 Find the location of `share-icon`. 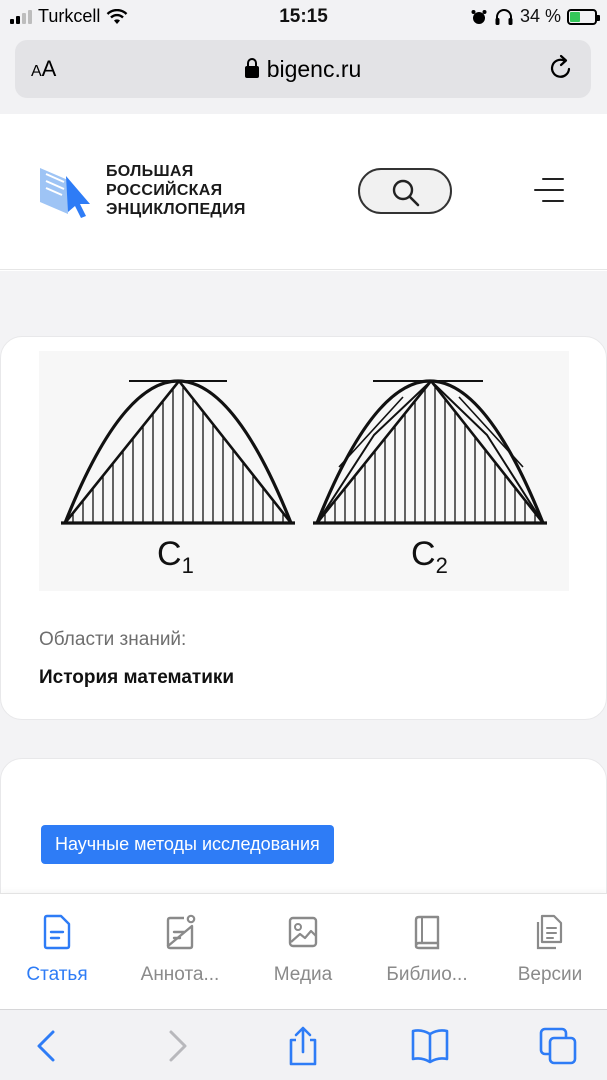

share-icon is located at coordinates (303, 1046).